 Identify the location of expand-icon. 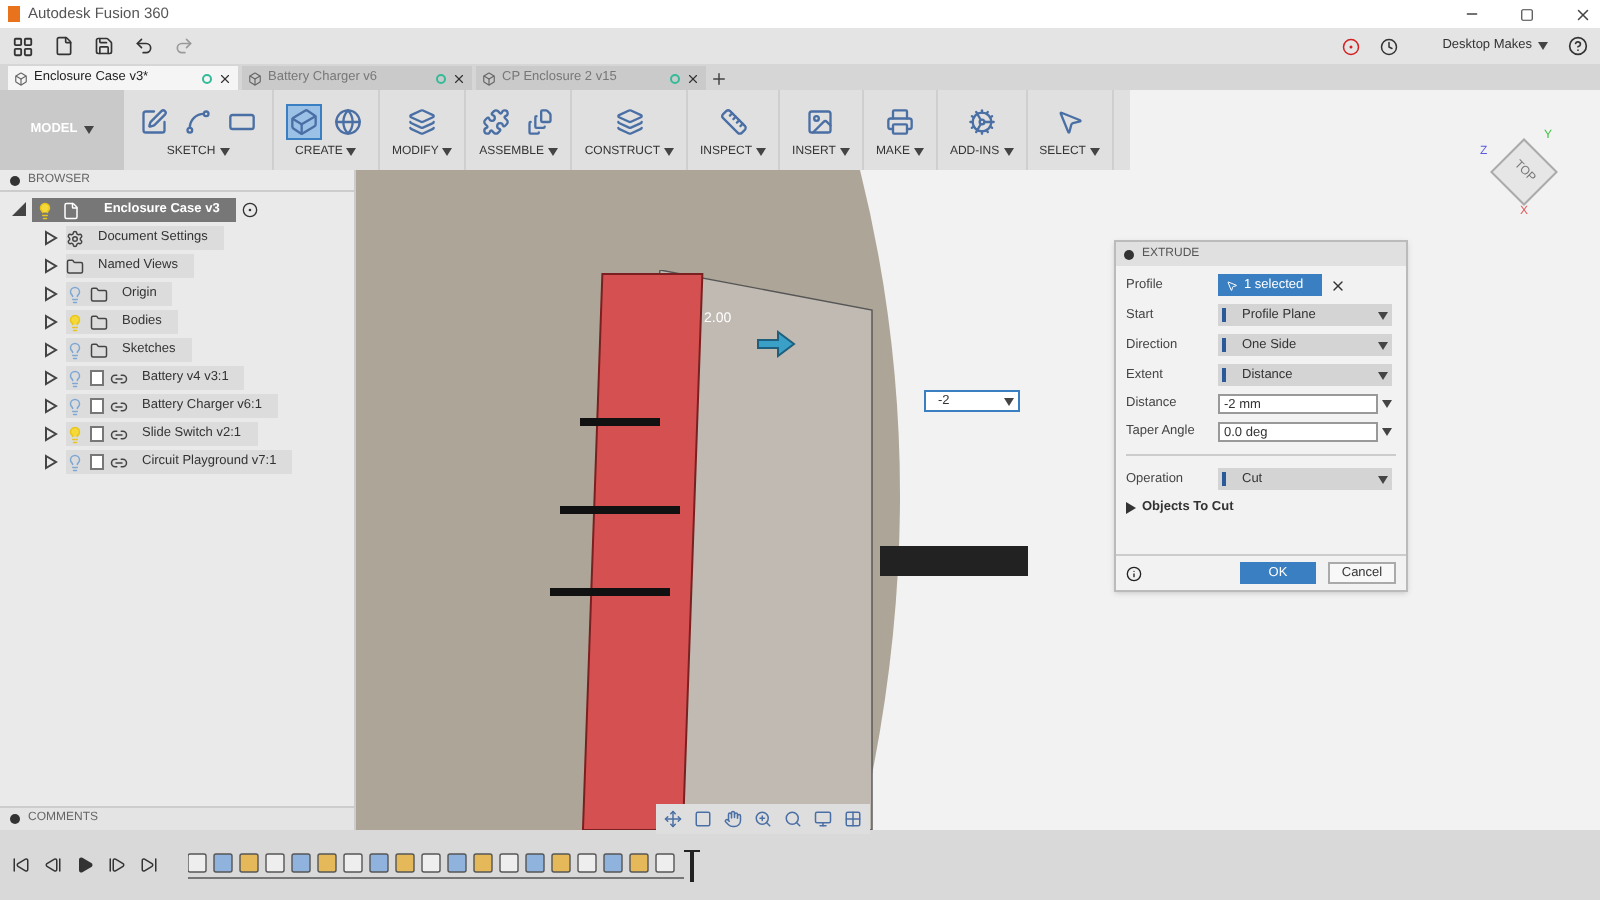
(15, 819).